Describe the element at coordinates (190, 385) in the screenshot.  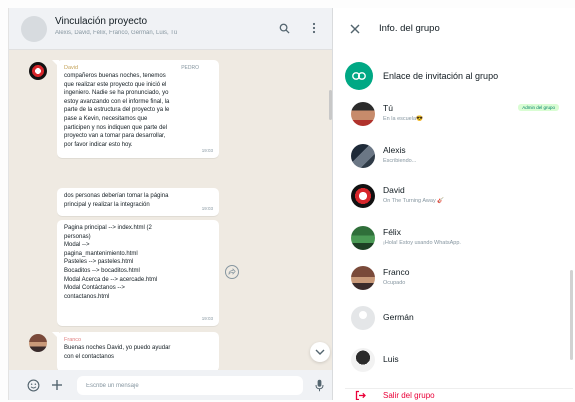
I see `message-input` at that location.